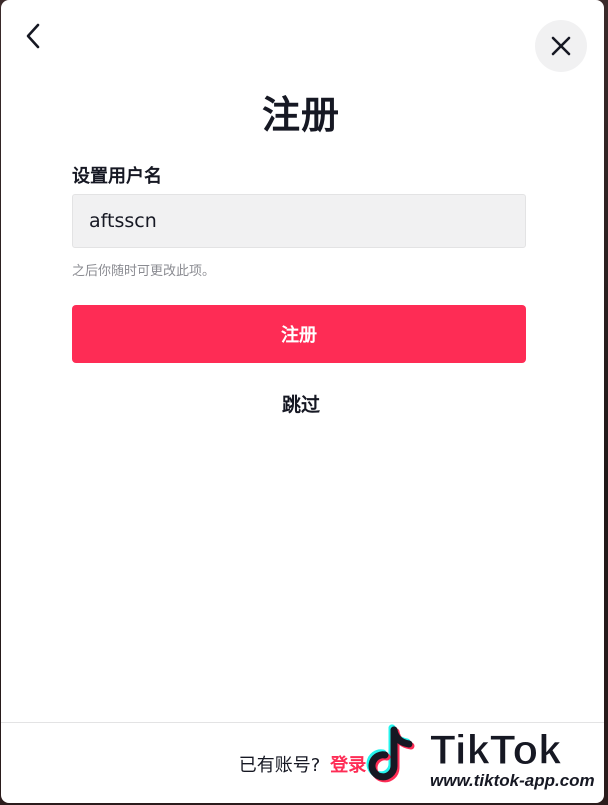  What do you see at coordinates (348, 765) in the screenshot?
I see `login-link: 登录` at bounding box center [348, 765].